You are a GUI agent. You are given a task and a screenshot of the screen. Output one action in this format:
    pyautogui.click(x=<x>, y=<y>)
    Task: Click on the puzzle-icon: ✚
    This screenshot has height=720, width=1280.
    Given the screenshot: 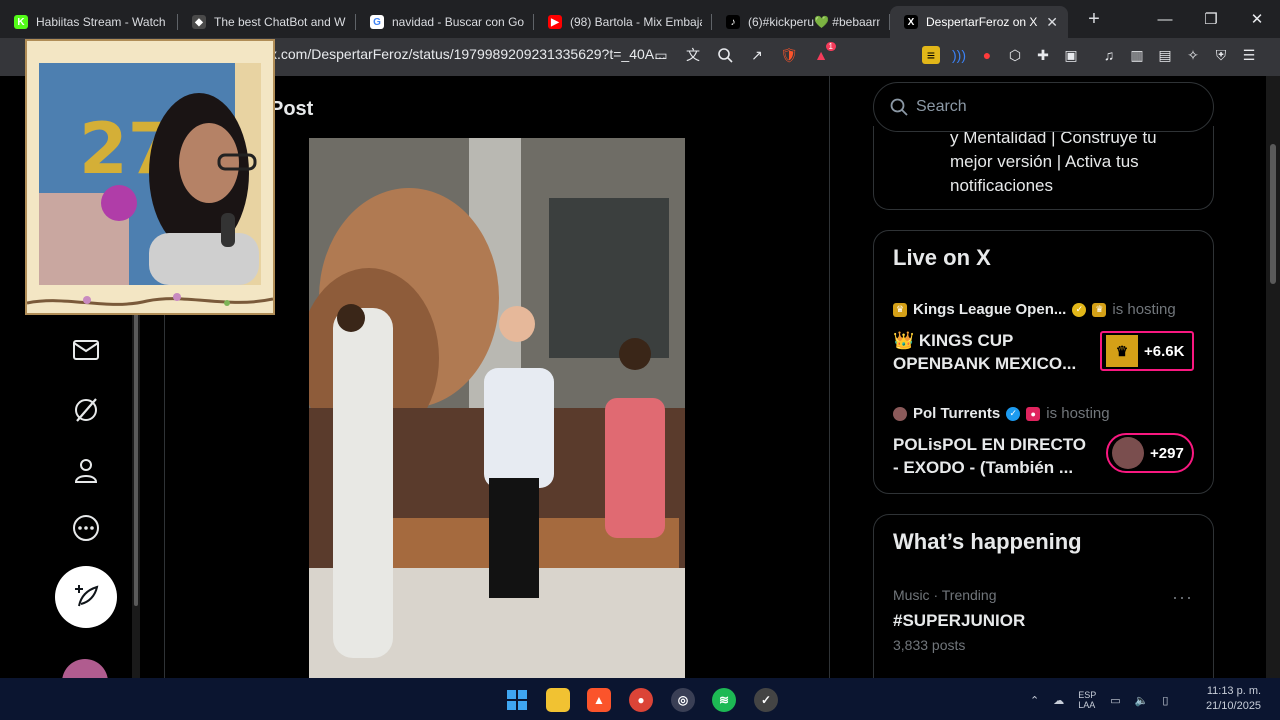 What is the action you would take?
    pyautogui.click(x=1043, y=55)
    